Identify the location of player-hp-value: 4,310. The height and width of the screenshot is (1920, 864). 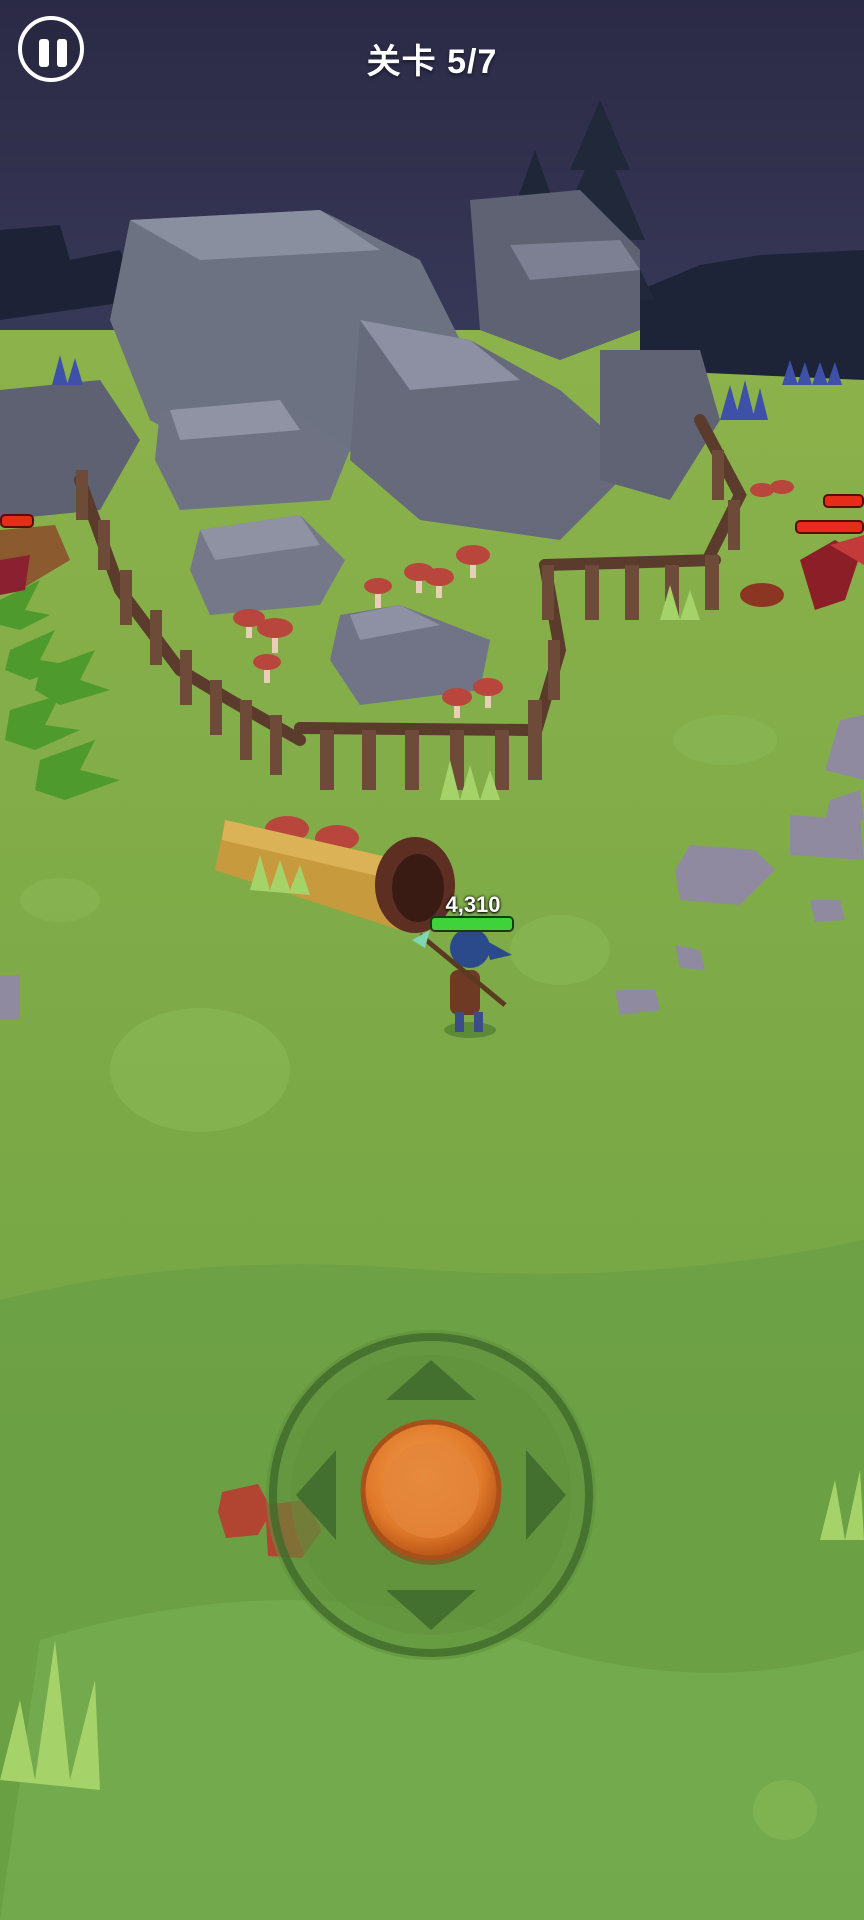
(473, 904).